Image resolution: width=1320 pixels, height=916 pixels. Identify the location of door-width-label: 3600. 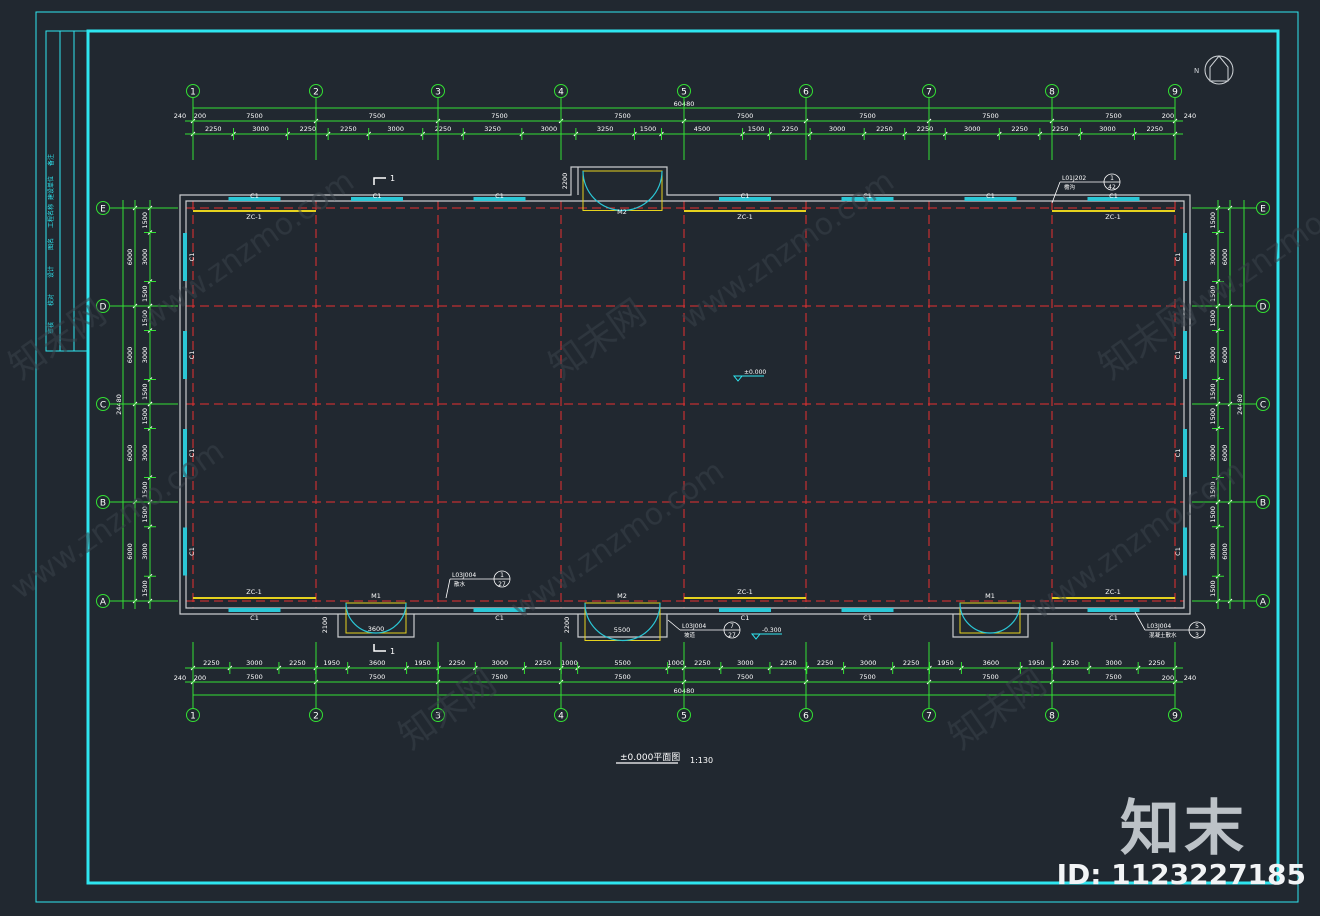
(376, 629).